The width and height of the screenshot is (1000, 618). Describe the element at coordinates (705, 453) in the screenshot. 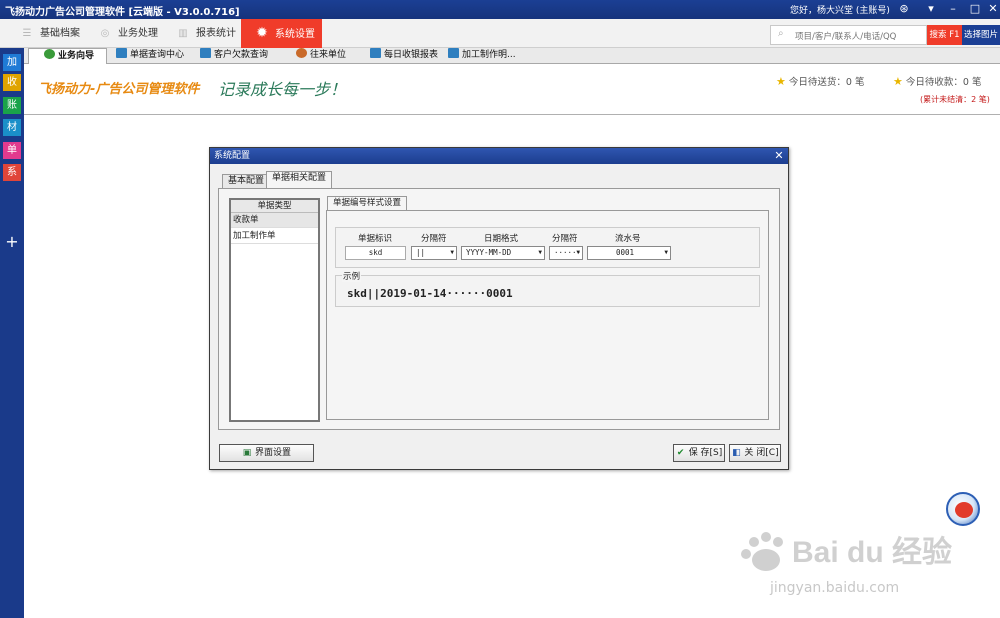

I see `button-label: 保 存[S]` at that location.